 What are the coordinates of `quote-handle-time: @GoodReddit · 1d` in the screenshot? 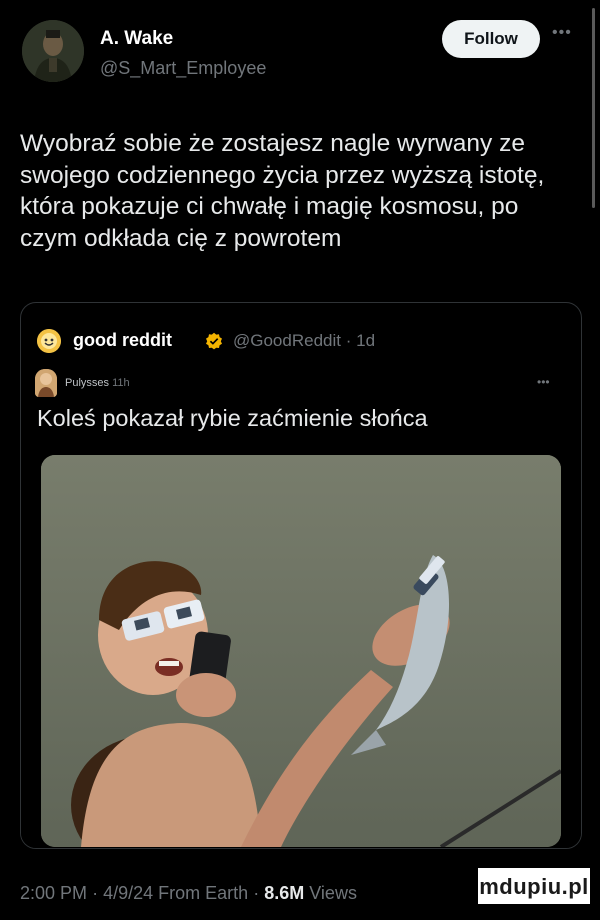 It's located at (304, 341).